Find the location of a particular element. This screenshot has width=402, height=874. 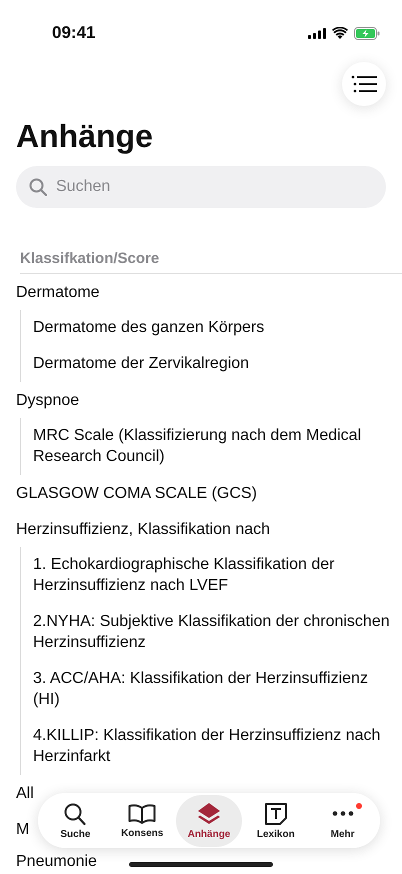

layers-icon is located at coordinates (208, 814).